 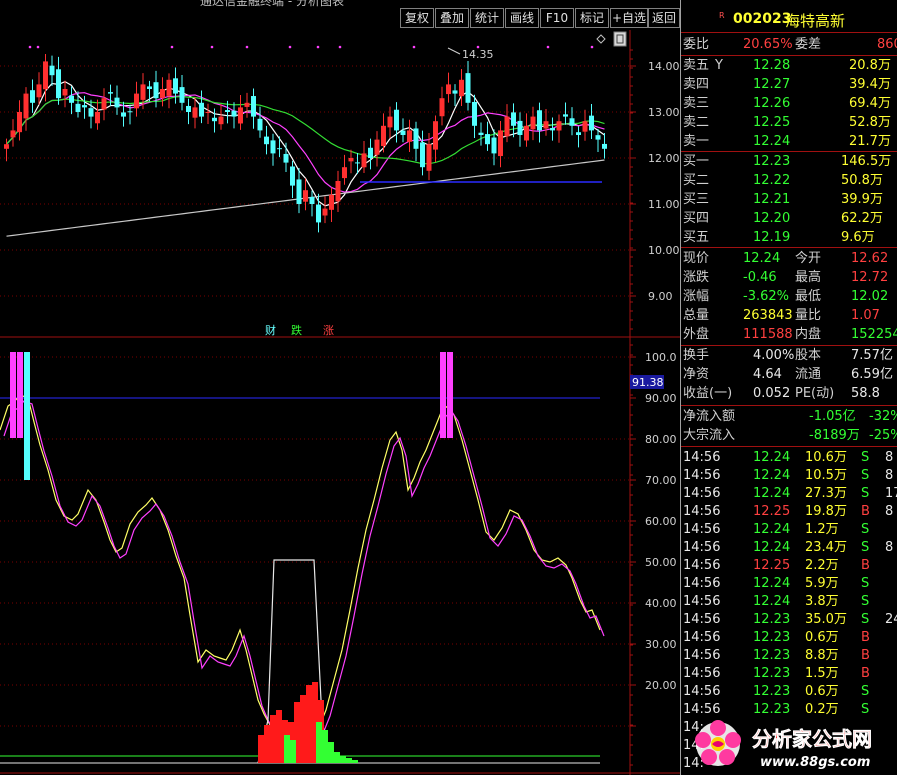 I want to click on quote-value: 12.72, so click(x=870, y=277).